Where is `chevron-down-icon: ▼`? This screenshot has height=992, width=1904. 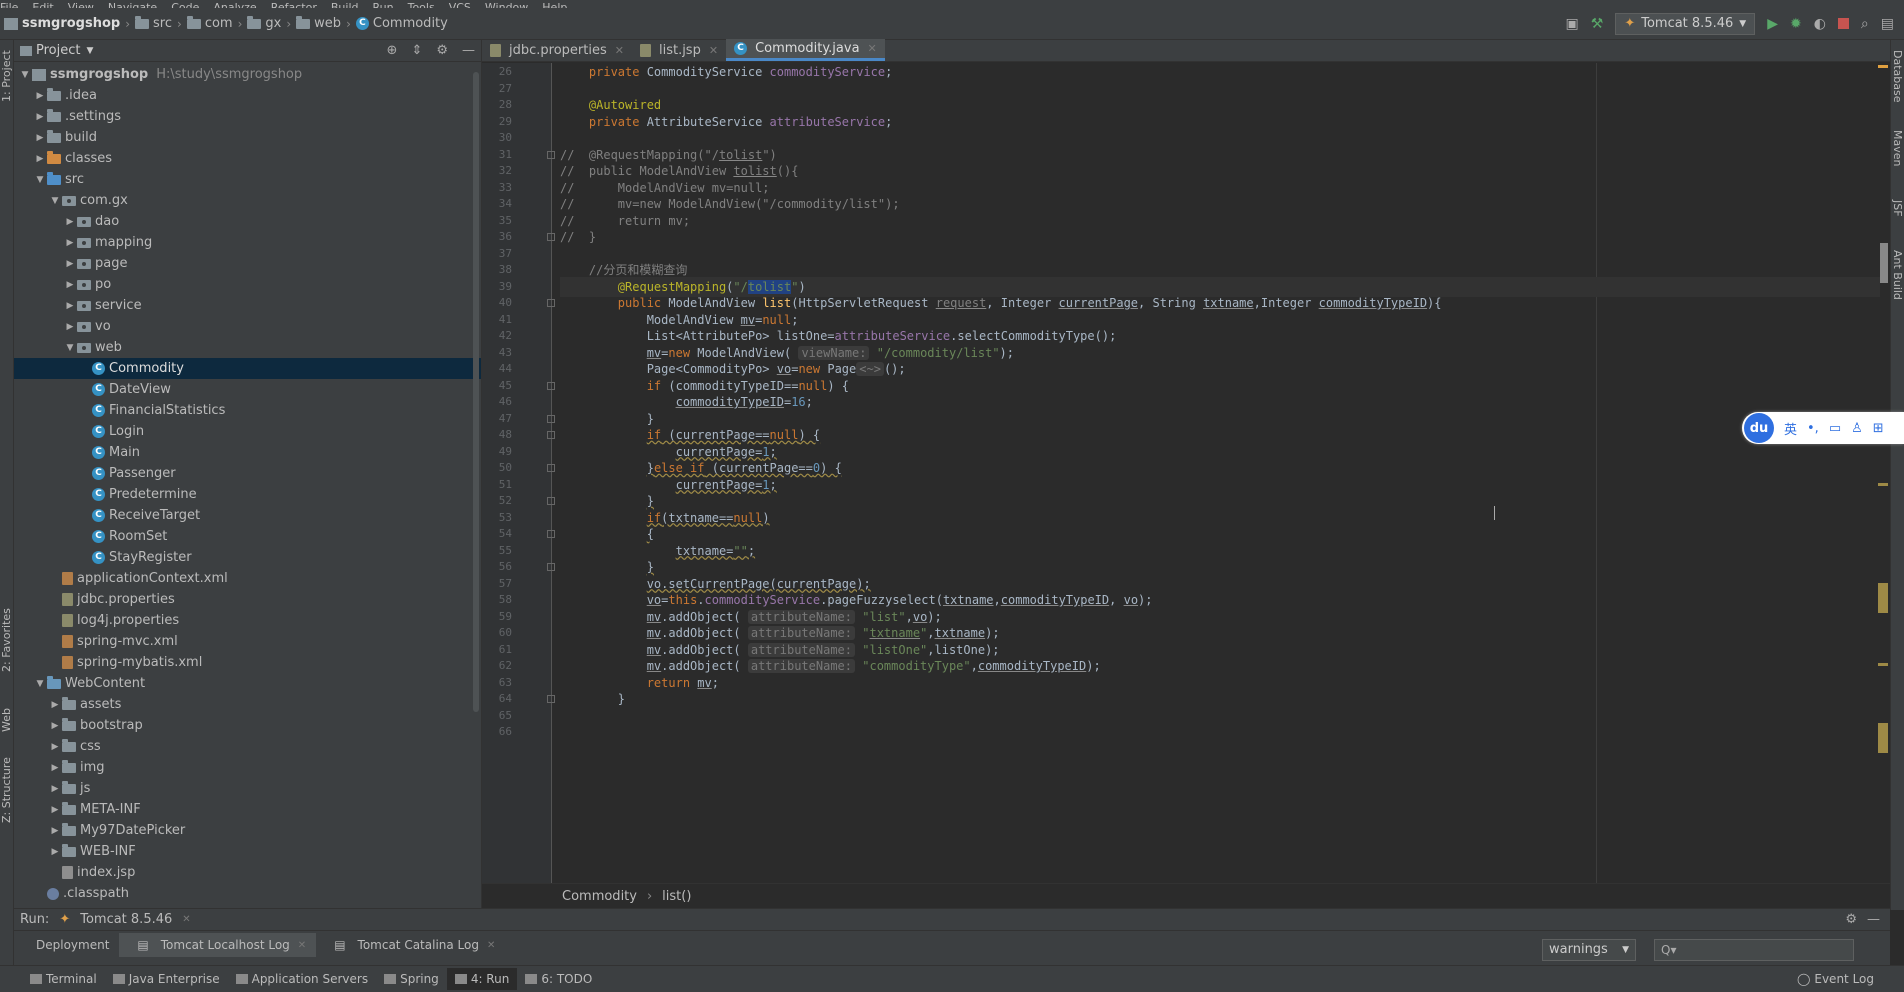
chevron-down-icon: ▼ is located at coordinates (89, 51).